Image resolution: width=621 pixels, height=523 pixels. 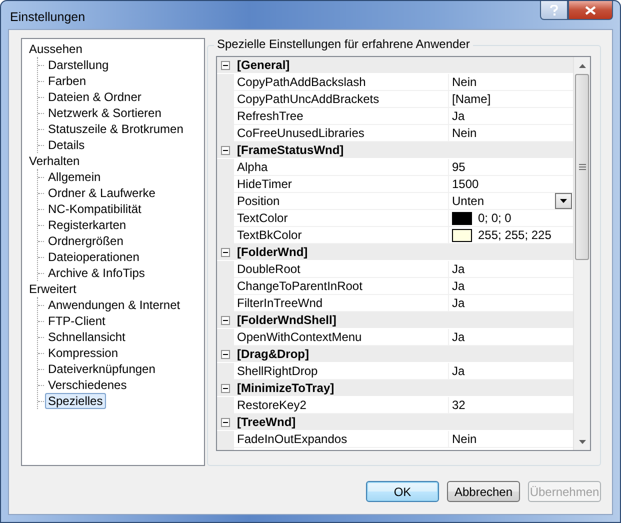 I want to click on scrollbar, so click(x=581, y=253).